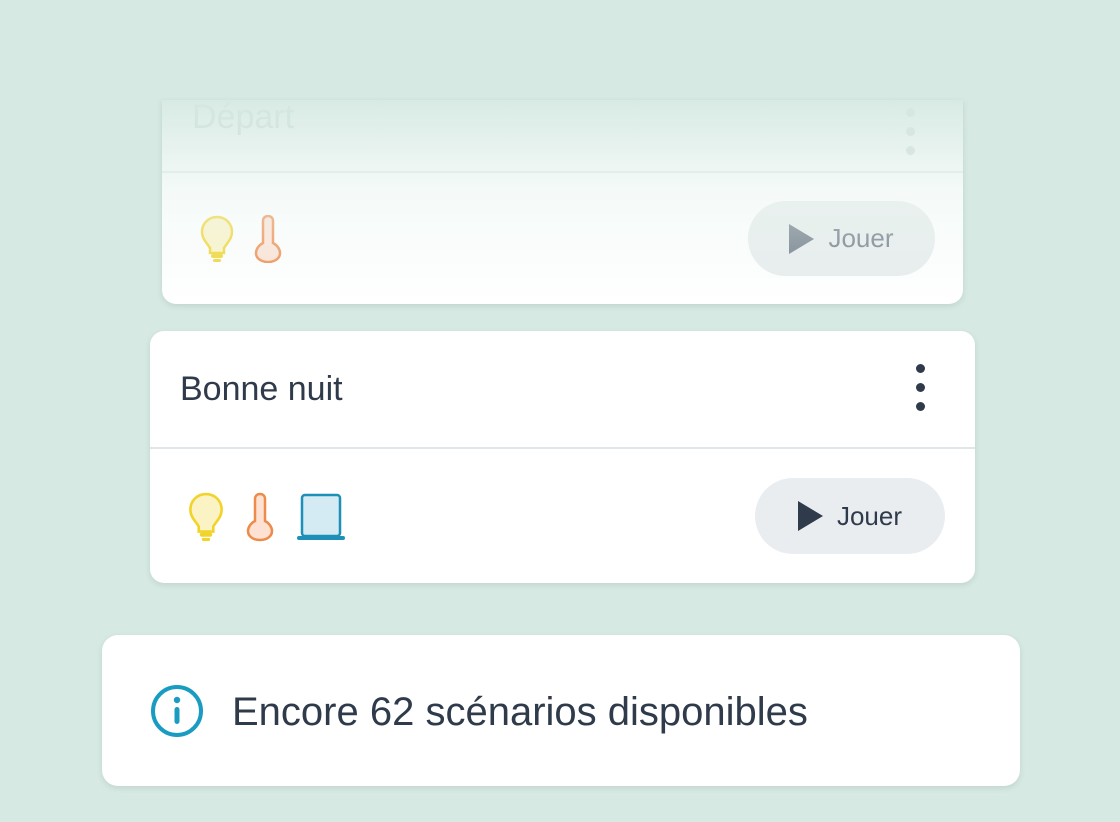 Image resolution: width=1120 pixels, height=822 pixels. I want to click on info-icon, so click(177, 711).